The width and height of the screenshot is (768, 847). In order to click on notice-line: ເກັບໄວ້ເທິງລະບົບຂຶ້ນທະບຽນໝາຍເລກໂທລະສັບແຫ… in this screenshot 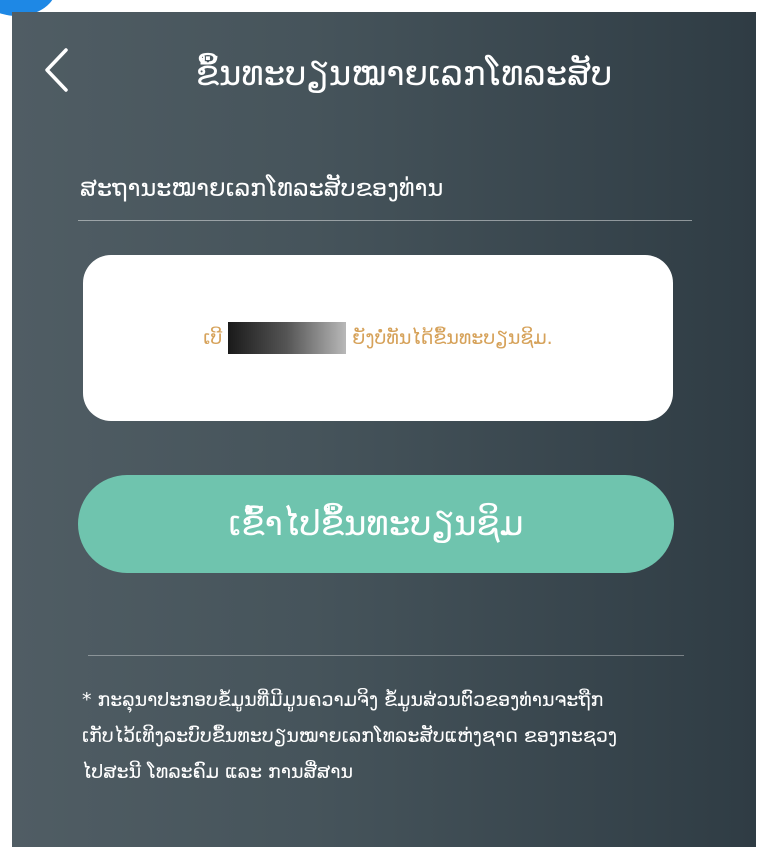, I will do `click(350, 736)`.